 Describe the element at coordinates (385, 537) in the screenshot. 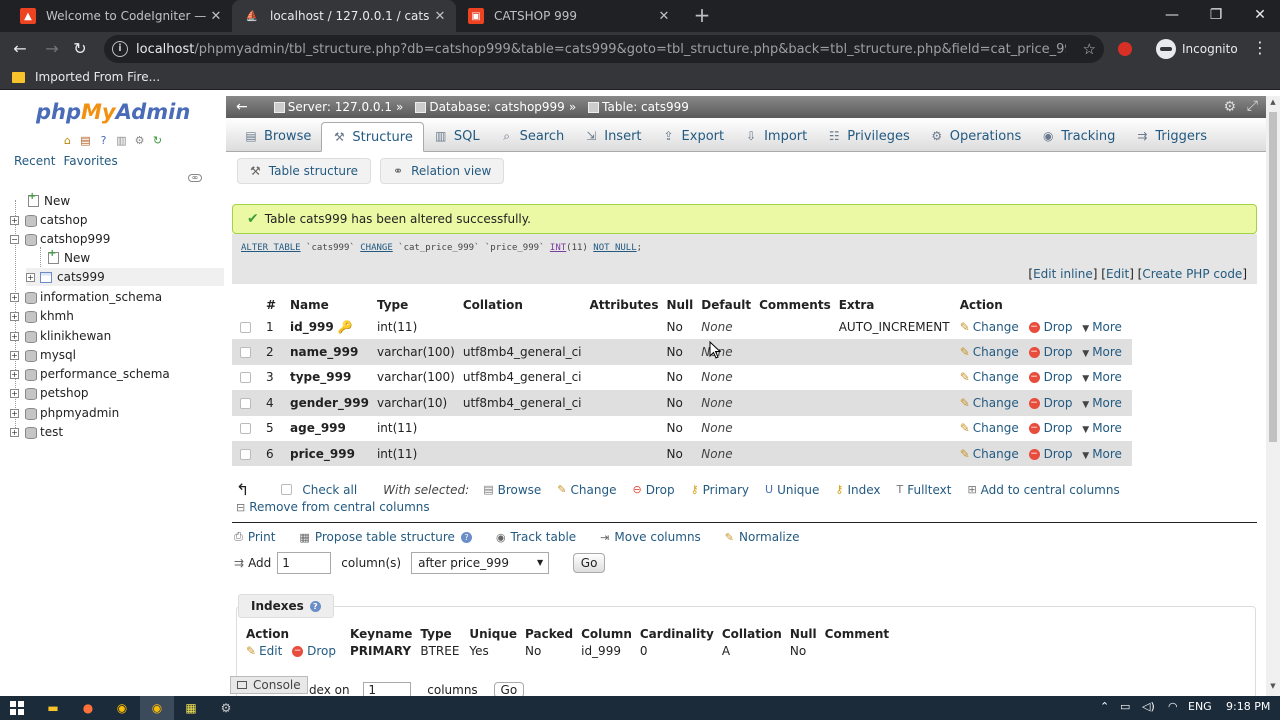

I see `propose-structure-button: ▦ Propose table structure?` at that location.